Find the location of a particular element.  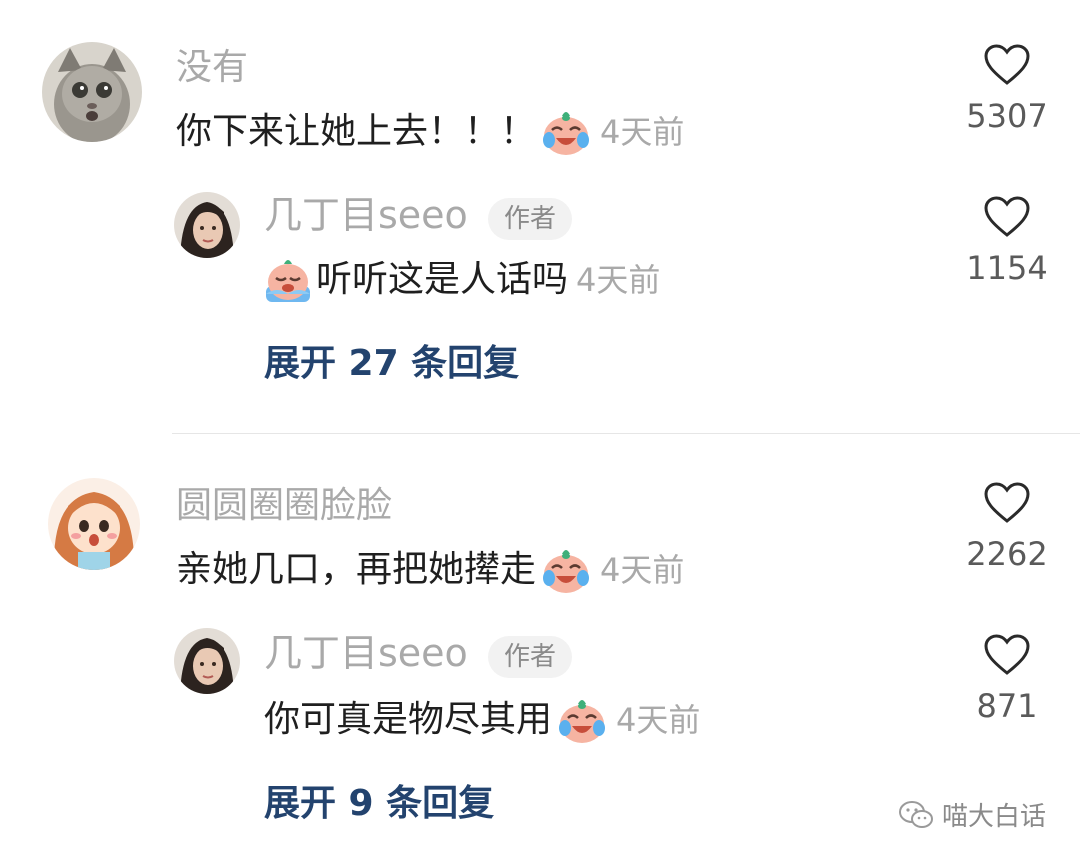

comment-text: 亲她几口，再把她撵走 is located at coordinates (356, 569).